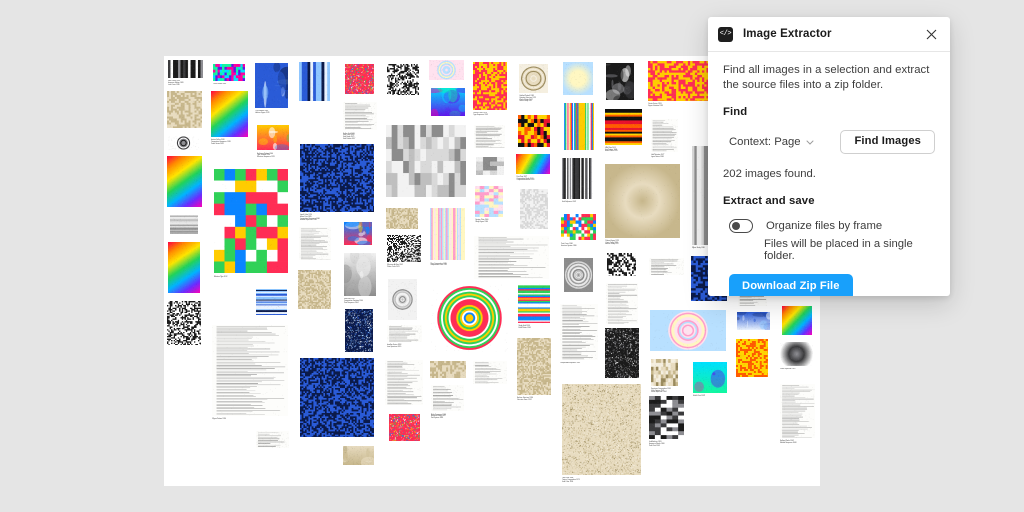 This screenshot has height=512, width=1024. I want to click on close-button, so click(931, 34).